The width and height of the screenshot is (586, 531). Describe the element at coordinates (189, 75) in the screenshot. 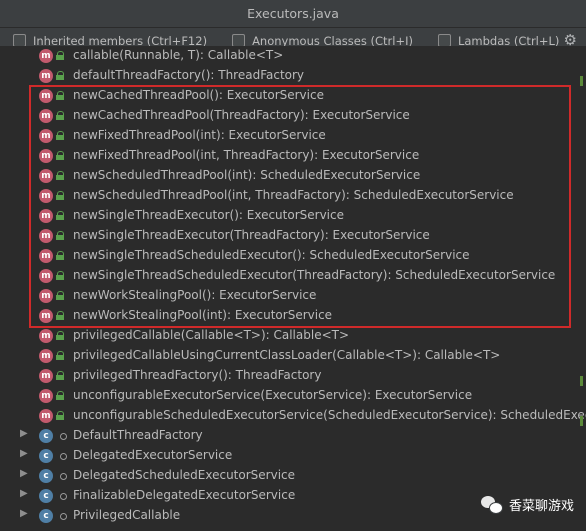

I see `method-label: defaultThreadFactory(): ThreadFactory` at that location.